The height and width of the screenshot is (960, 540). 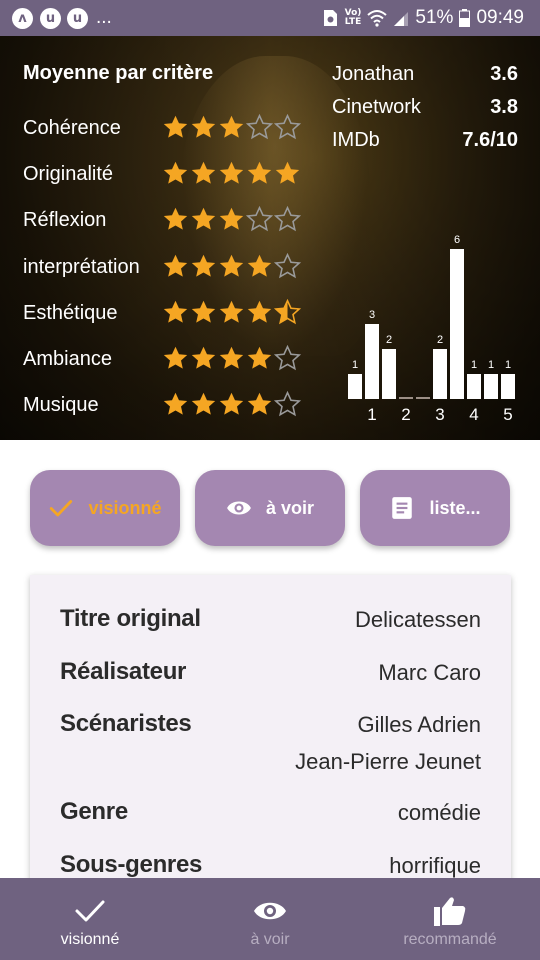 I want to click on sim-icon, so click(x=330, y=18).